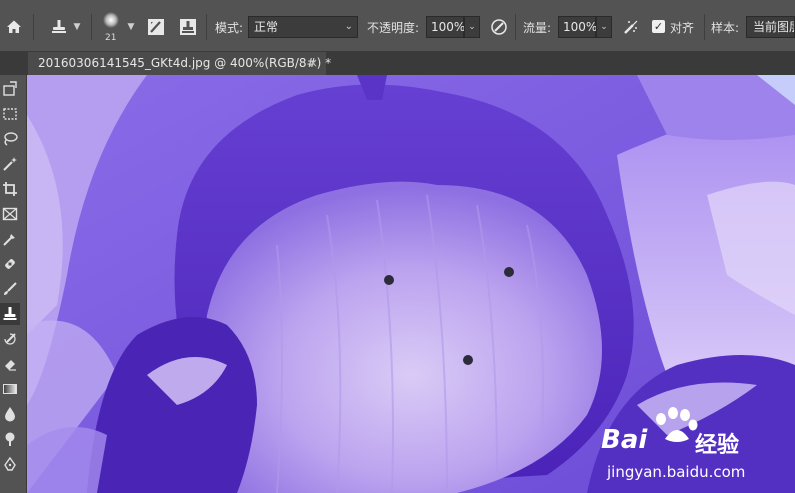 The height and width of the screenshot is (493, 795). I want to click on sample-dropdown: 当前图层, so click(770, 27).